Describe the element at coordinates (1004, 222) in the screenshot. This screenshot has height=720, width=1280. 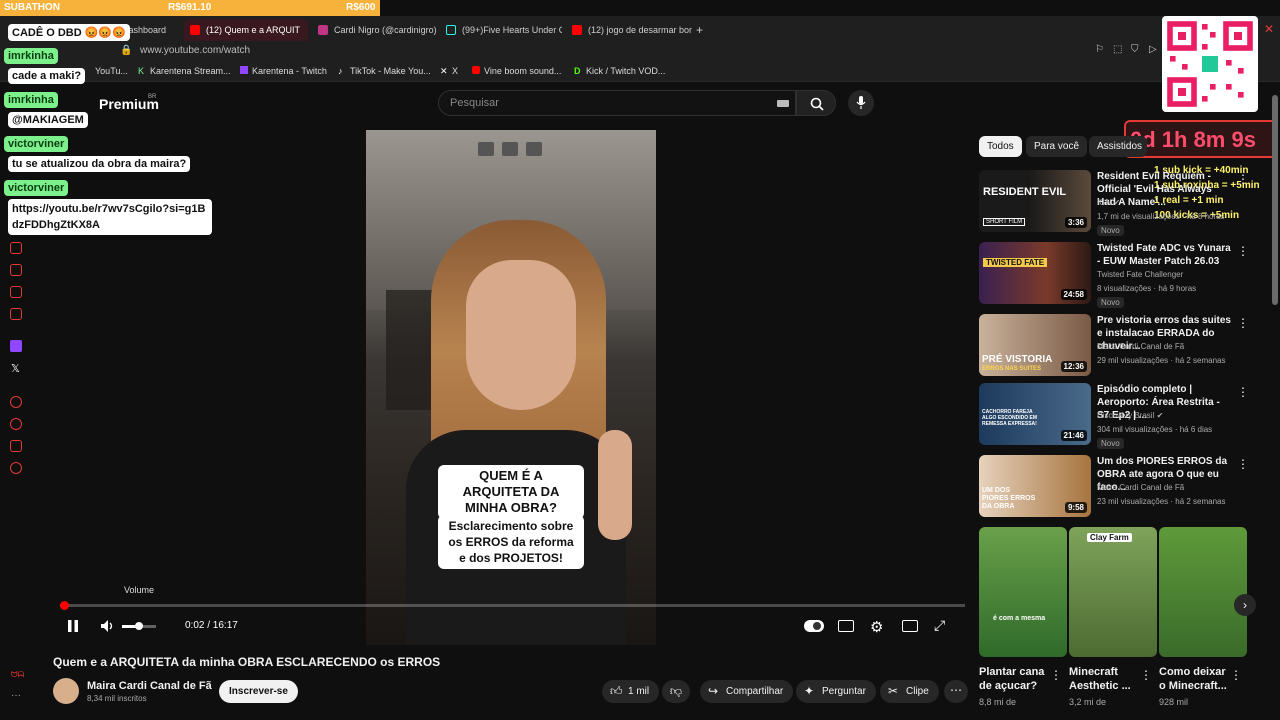
I see `thumb-text: SHORT FILM` at that location.